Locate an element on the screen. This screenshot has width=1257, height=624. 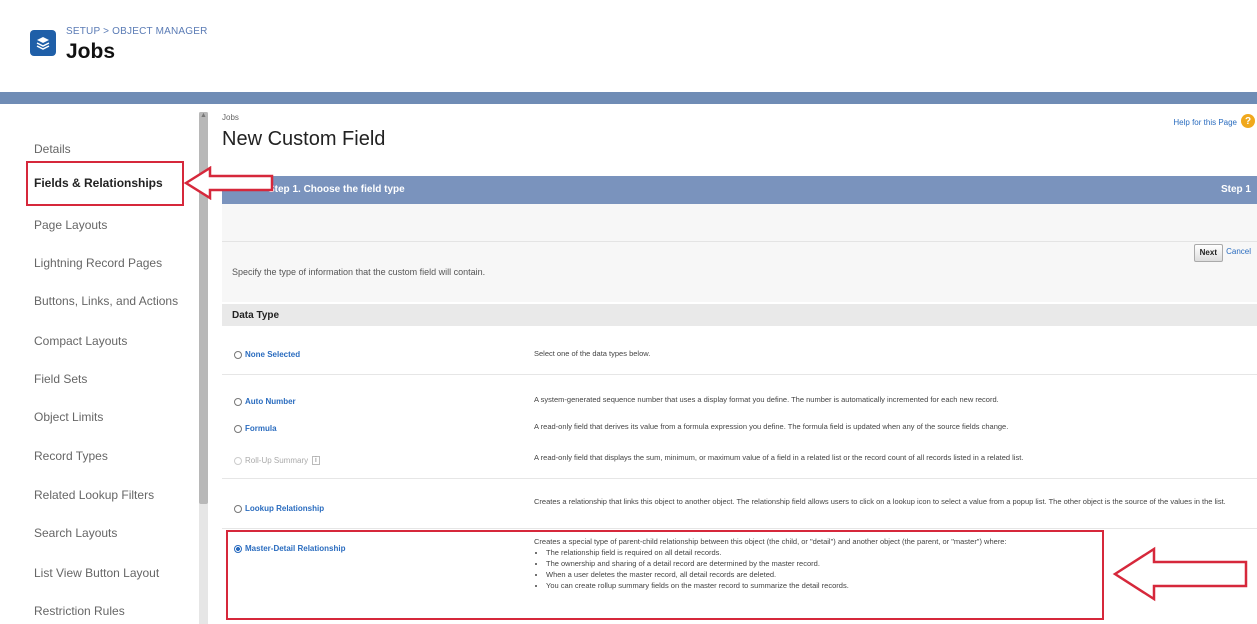
option-auto-number: Auto Number is located at coordinates (265, 401).